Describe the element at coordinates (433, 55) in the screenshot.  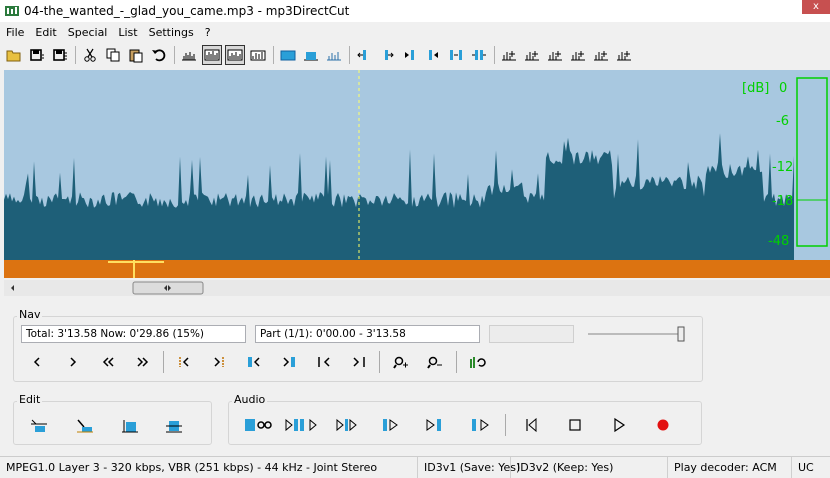
I see `goto-end-button` at that location.